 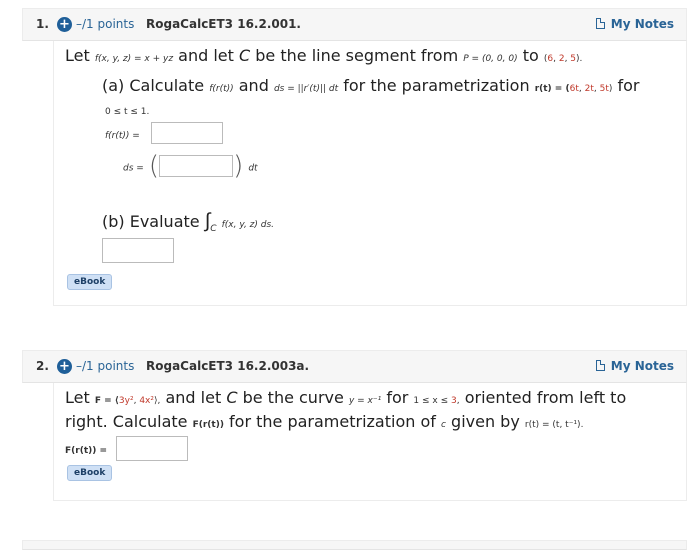 What do you see at coordinates (436, 85) in the screenshot?
I see `text: for the parametrization` at bounding box center [436, 85].